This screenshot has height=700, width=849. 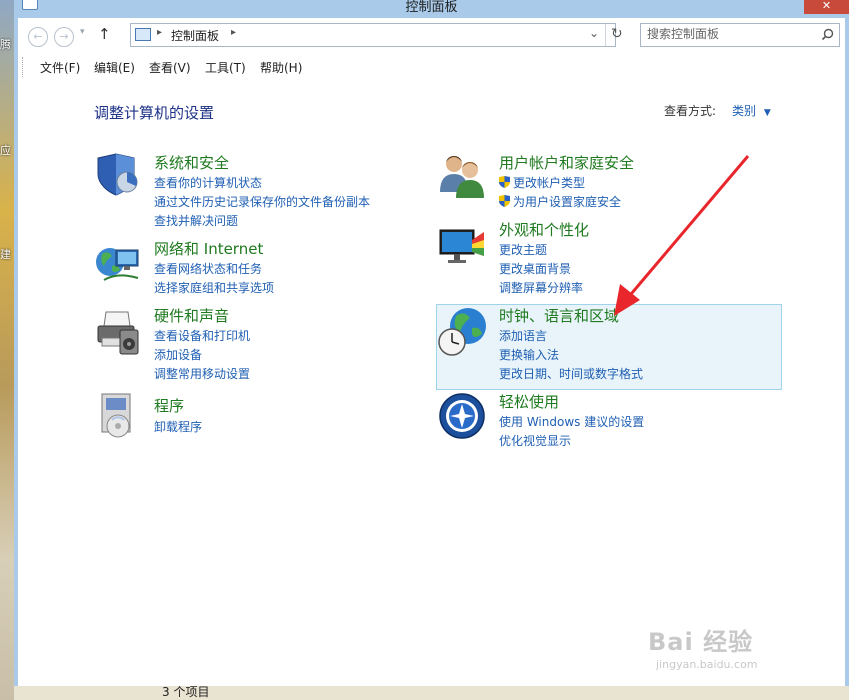 What do you see at coordinates (186, 692) in the screenshot?
I see `status-item-count: 3 个项目` at bounding box center [186, 692].